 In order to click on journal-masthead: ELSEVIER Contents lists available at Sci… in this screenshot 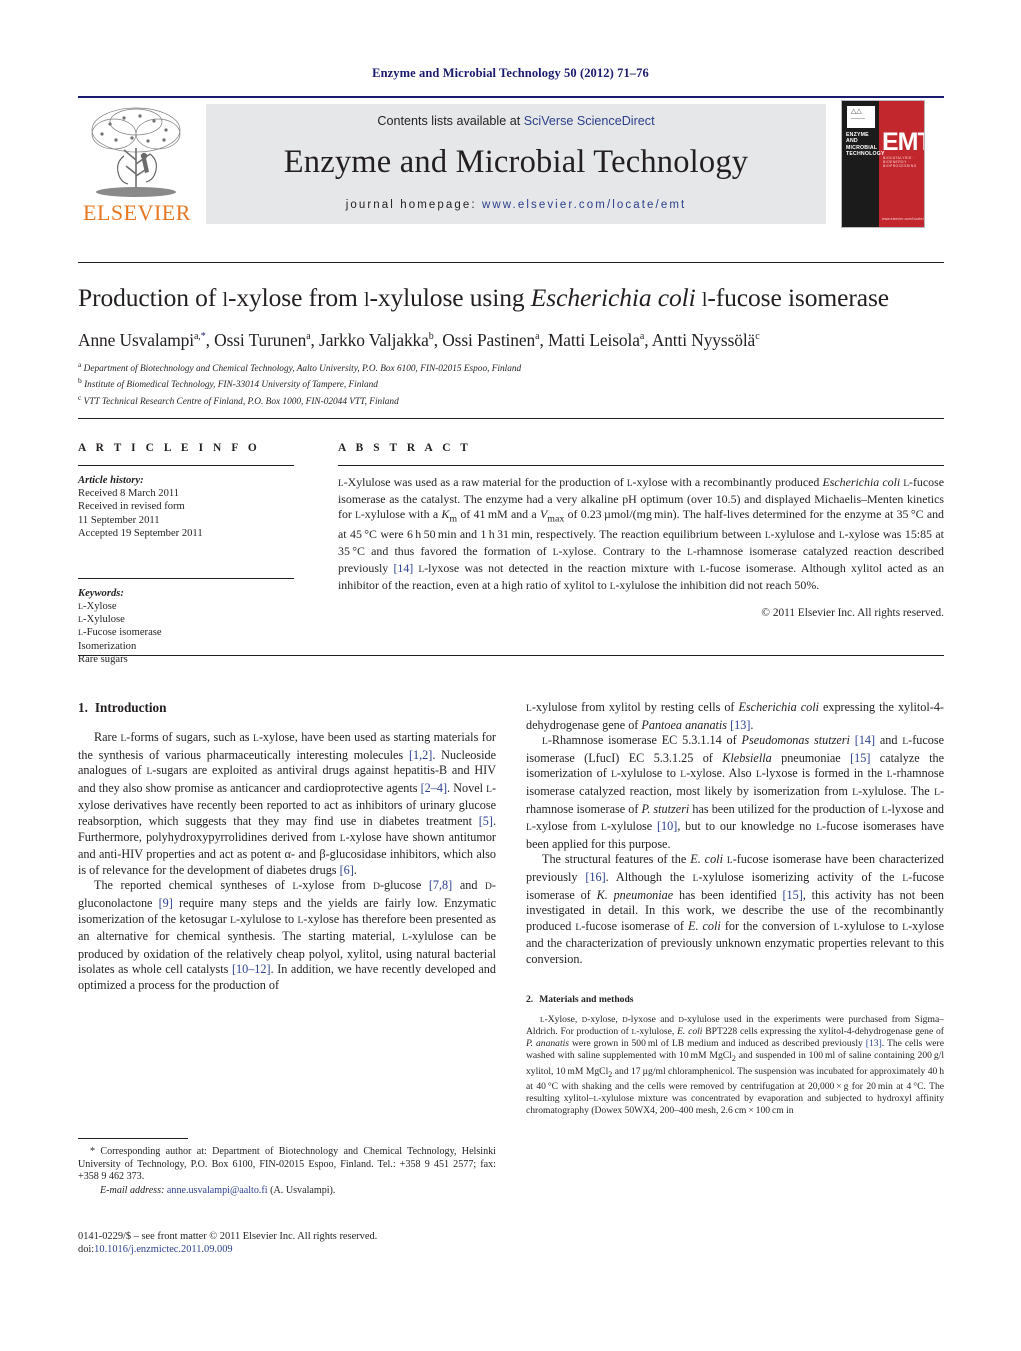, I will do `click(511, 163)`.